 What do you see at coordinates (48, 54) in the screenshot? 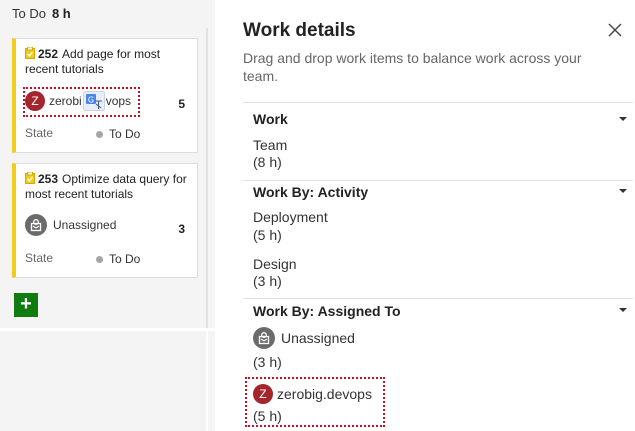
I see `card-id: 252` at bounding box center [48, 54].